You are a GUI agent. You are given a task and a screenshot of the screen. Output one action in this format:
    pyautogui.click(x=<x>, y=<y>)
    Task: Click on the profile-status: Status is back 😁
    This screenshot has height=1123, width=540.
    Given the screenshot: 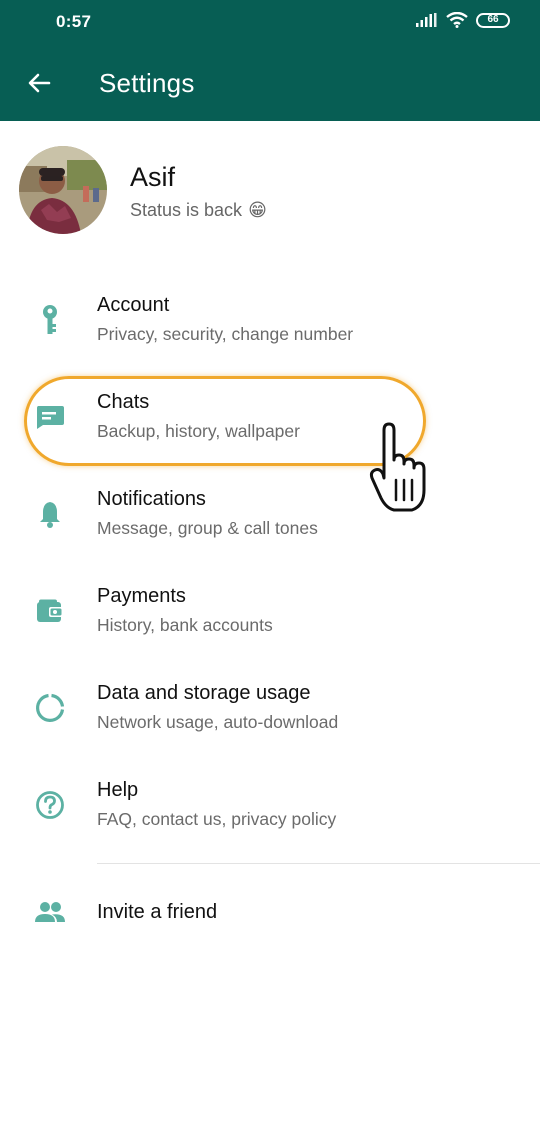 What is the action you would take?
    pyautogui.click(x=198, y=210)
    